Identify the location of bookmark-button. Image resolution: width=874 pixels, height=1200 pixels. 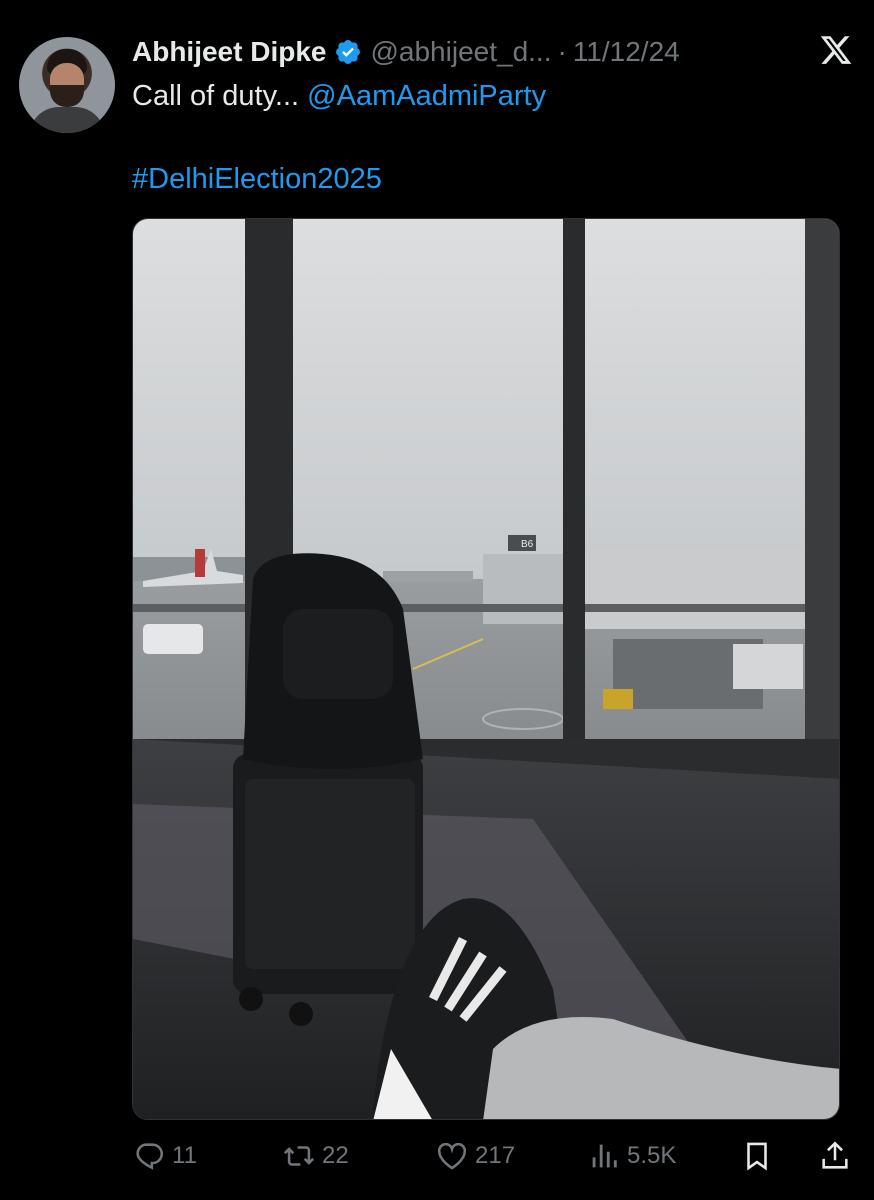
(757, 1156).